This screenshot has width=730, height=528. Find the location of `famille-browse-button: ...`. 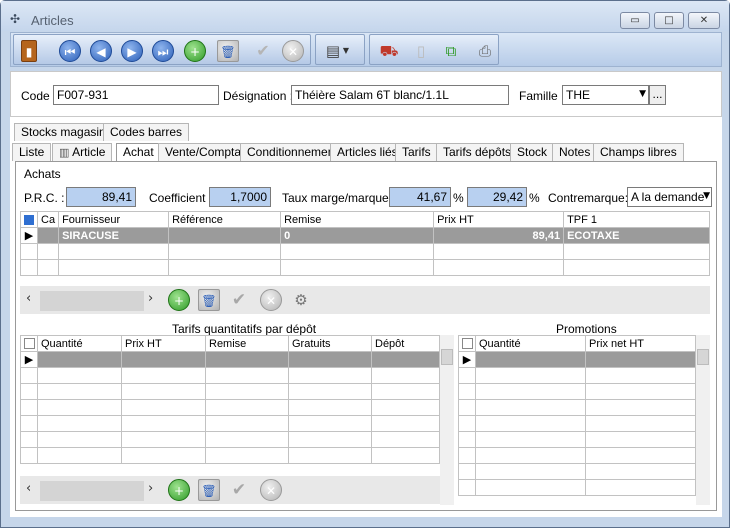

famille-browse-button: ... is located at coordinates (657, 95).